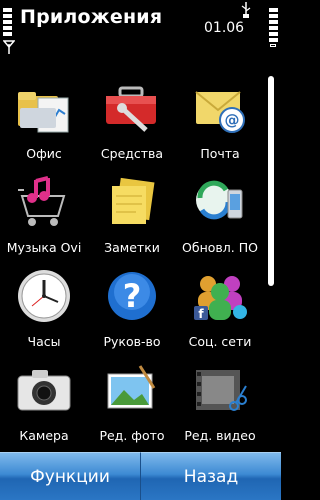 Image resolution: width=320 pixels, height=500 pixels. Describe the element at coordinates (44, 390) in the screenshot. I see `camera-icon` at that location.